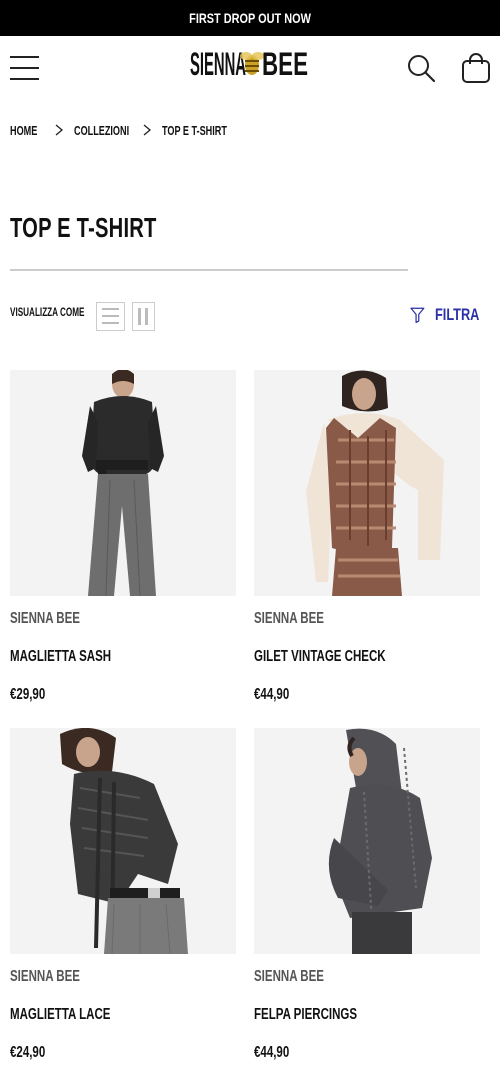 This screenshot has width=500, height=1088. Describe the element at coordinates (476, 68) in the screenshot. I see `shopping-bag-icon` at that location.